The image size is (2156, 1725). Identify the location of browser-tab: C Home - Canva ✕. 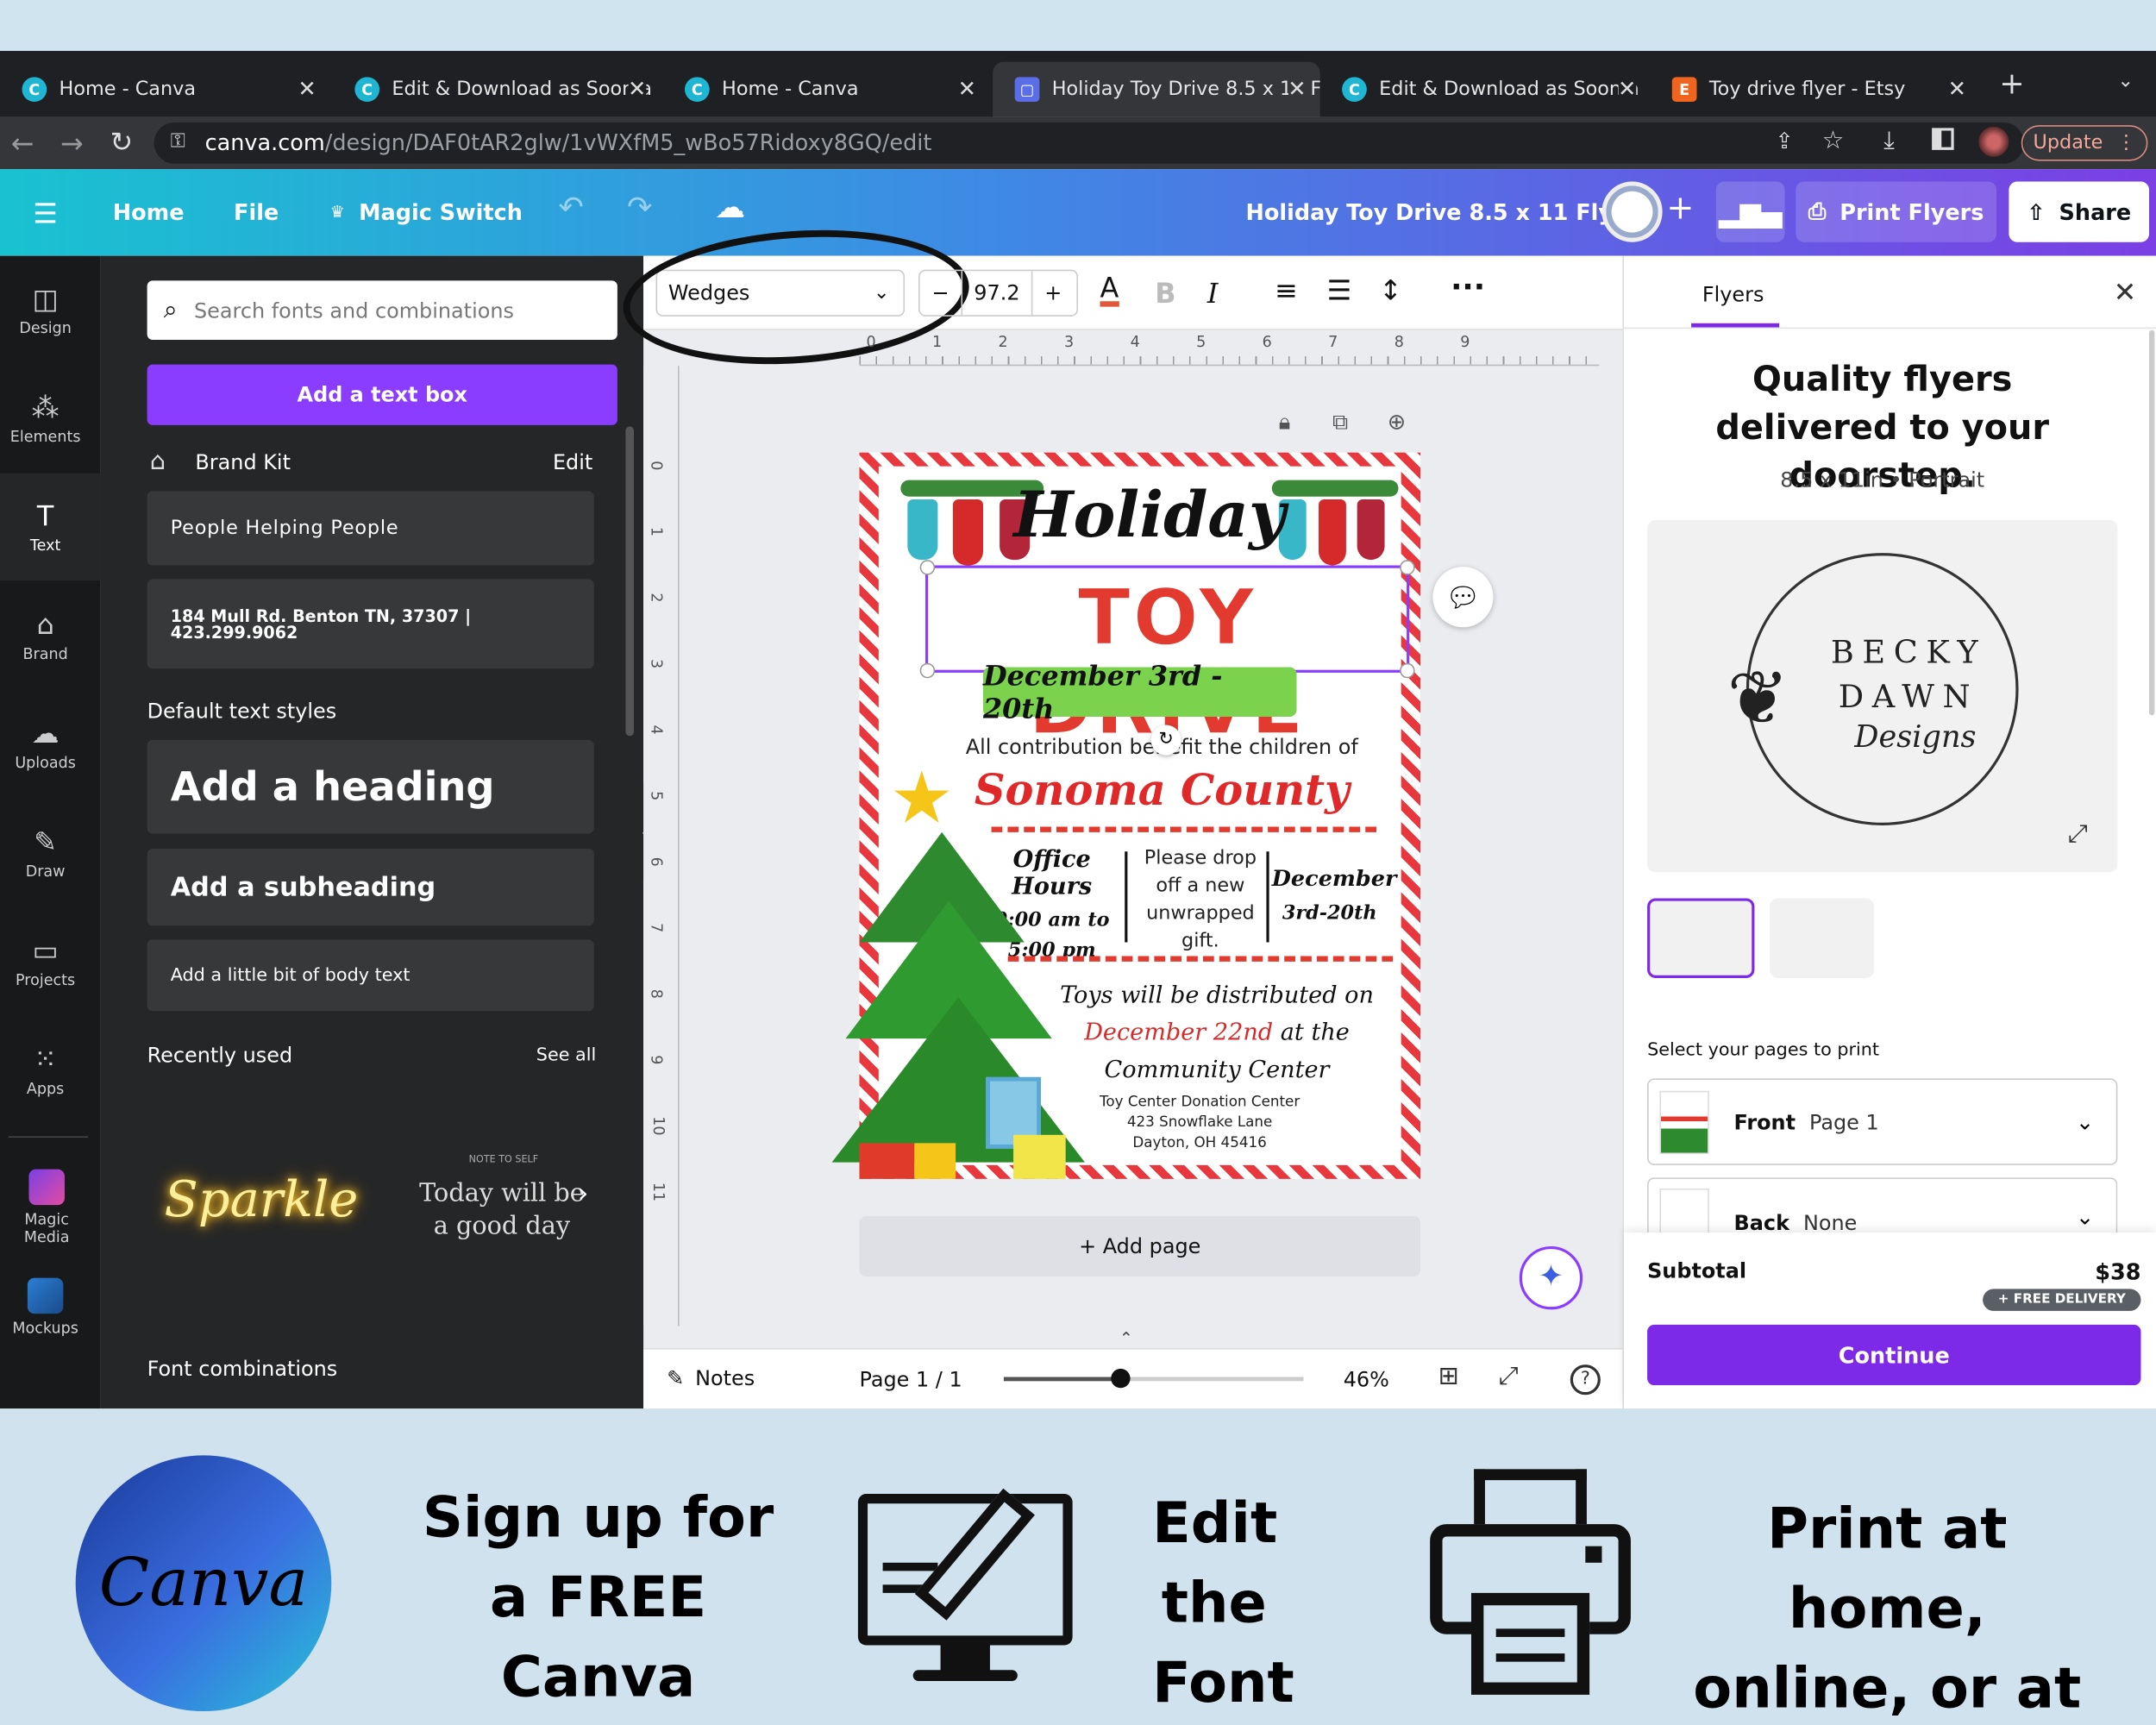
(825, 89).